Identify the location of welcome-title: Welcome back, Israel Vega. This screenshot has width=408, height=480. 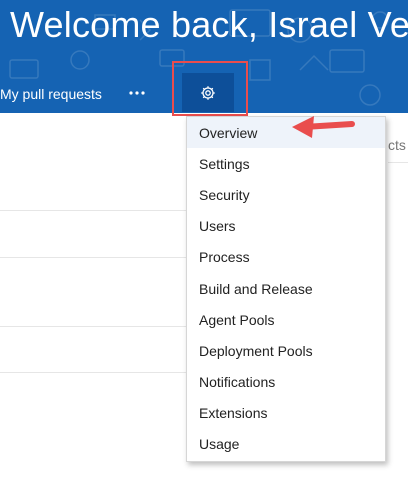
(209, 24).